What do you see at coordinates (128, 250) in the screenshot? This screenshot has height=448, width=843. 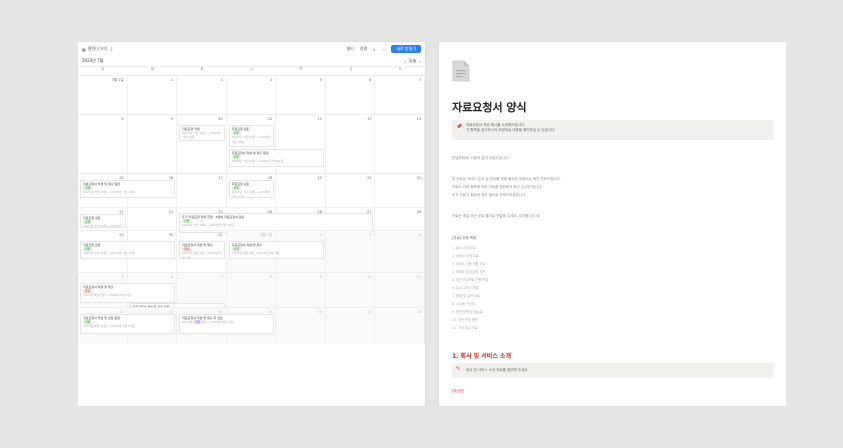 I see `calendar-event: 자료요청 검토 진행 2023년 7월 29일 → 2023년 7월 31일` at bounding box center [128, 250].